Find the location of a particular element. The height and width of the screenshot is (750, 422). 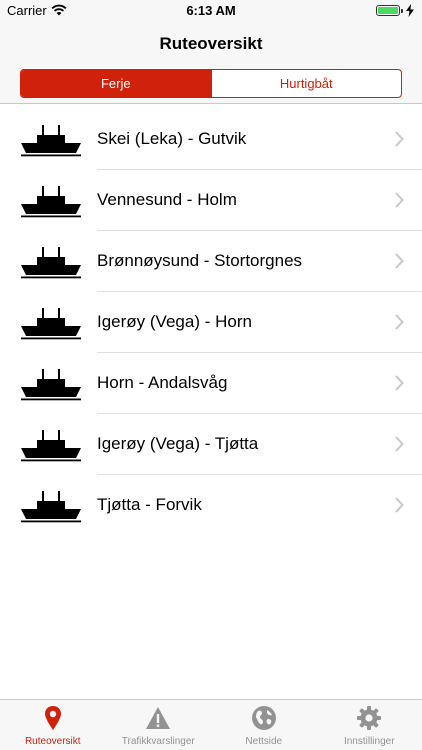

route-label: Horn - Andalsvåg is located at coordinates (162, 382).